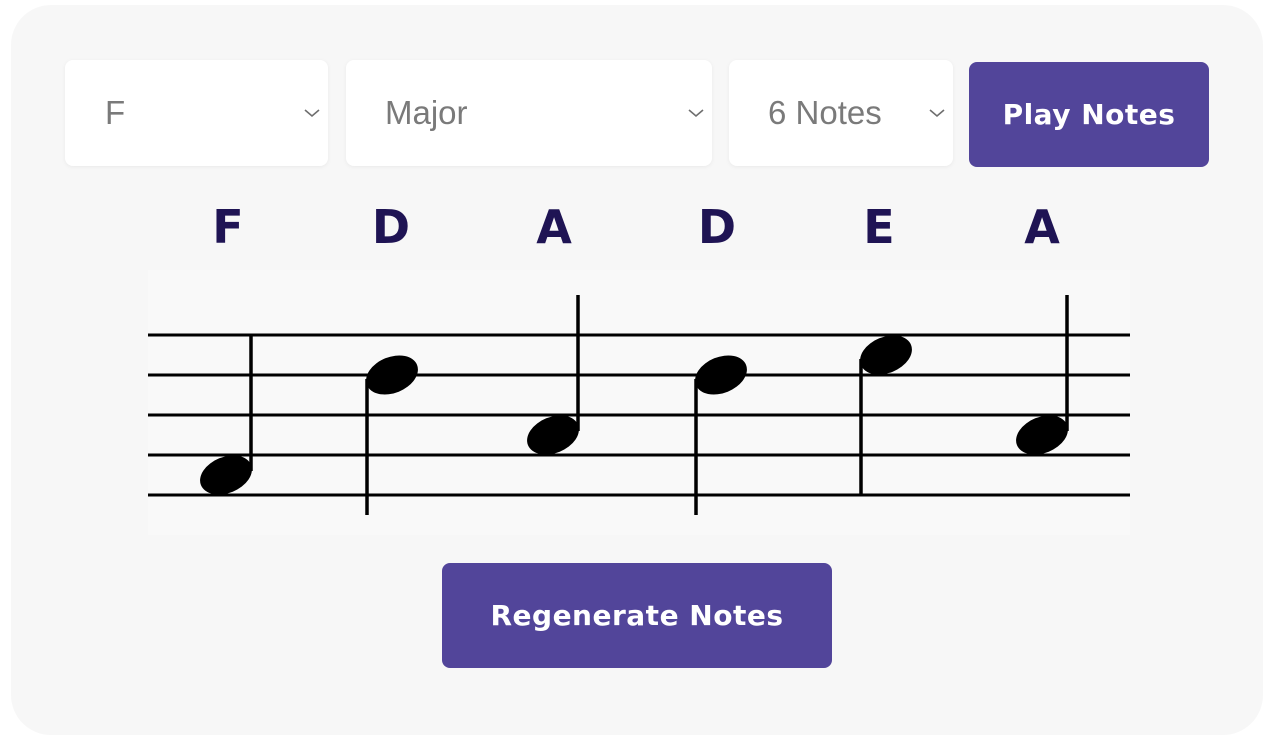  What do you see at coordinates (640, 235) in the screenshot?
I see `note-names-row: FDADEA` at bounding box center [640, 235].